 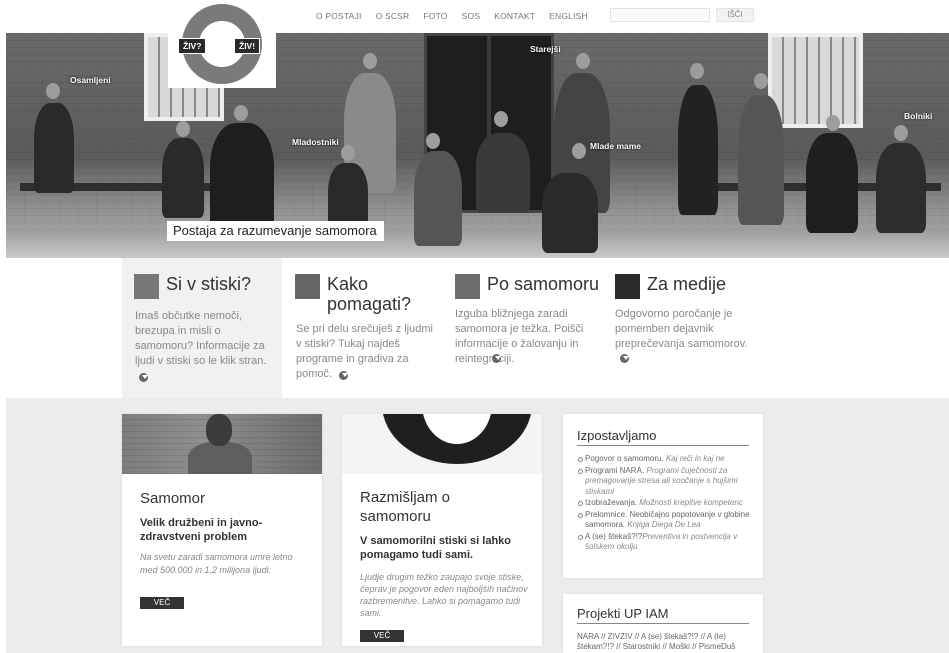 I want to click on card-title: Razmišljam o samomoru, so click(x=405, y=507).